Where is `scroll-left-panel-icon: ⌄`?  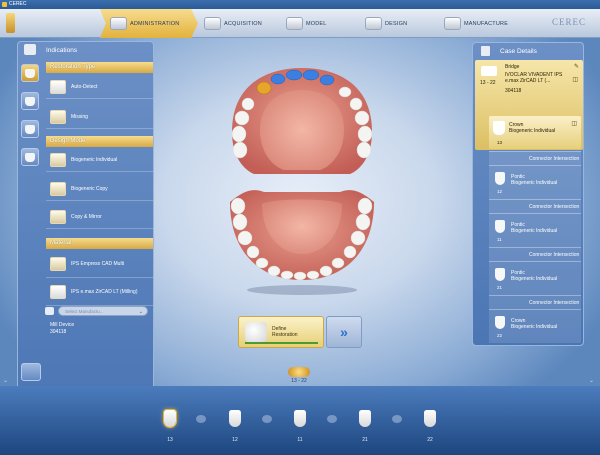 scroll-left-panel-icon: ⌄ is located at coordinates (5, 380).